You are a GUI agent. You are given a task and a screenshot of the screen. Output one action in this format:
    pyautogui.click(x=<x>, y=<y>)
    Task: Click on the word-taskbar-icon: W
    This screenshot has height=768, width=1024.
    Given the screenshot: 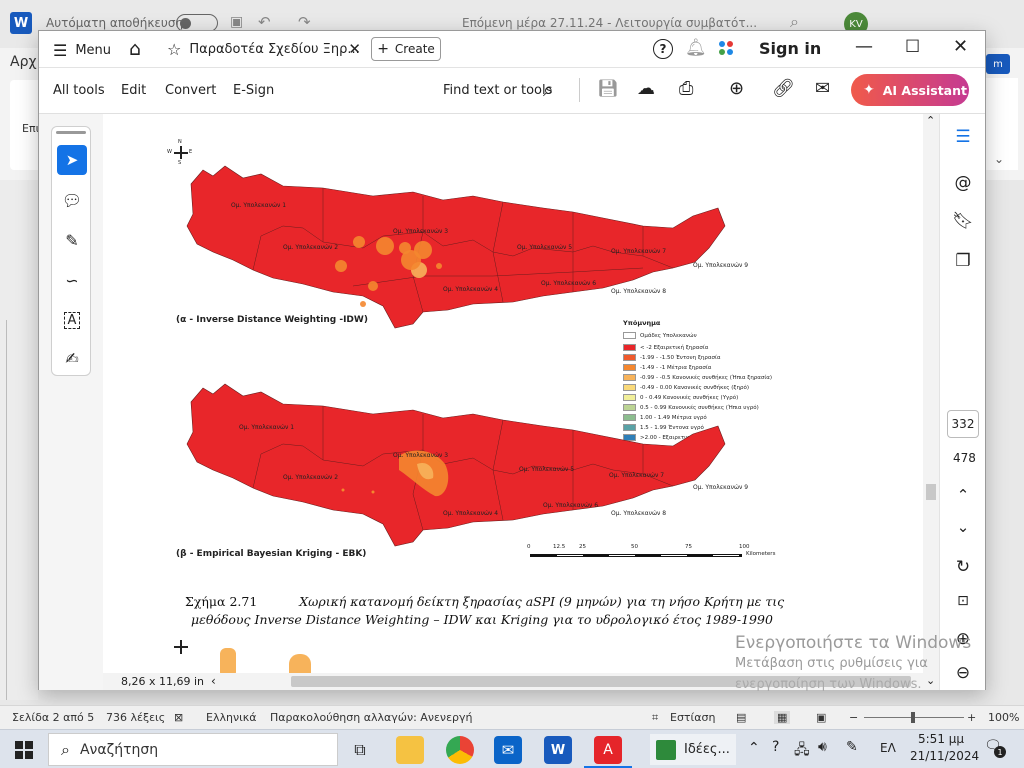 What is the action you would take?
    pyautogui.click(x=558, y=750)
    